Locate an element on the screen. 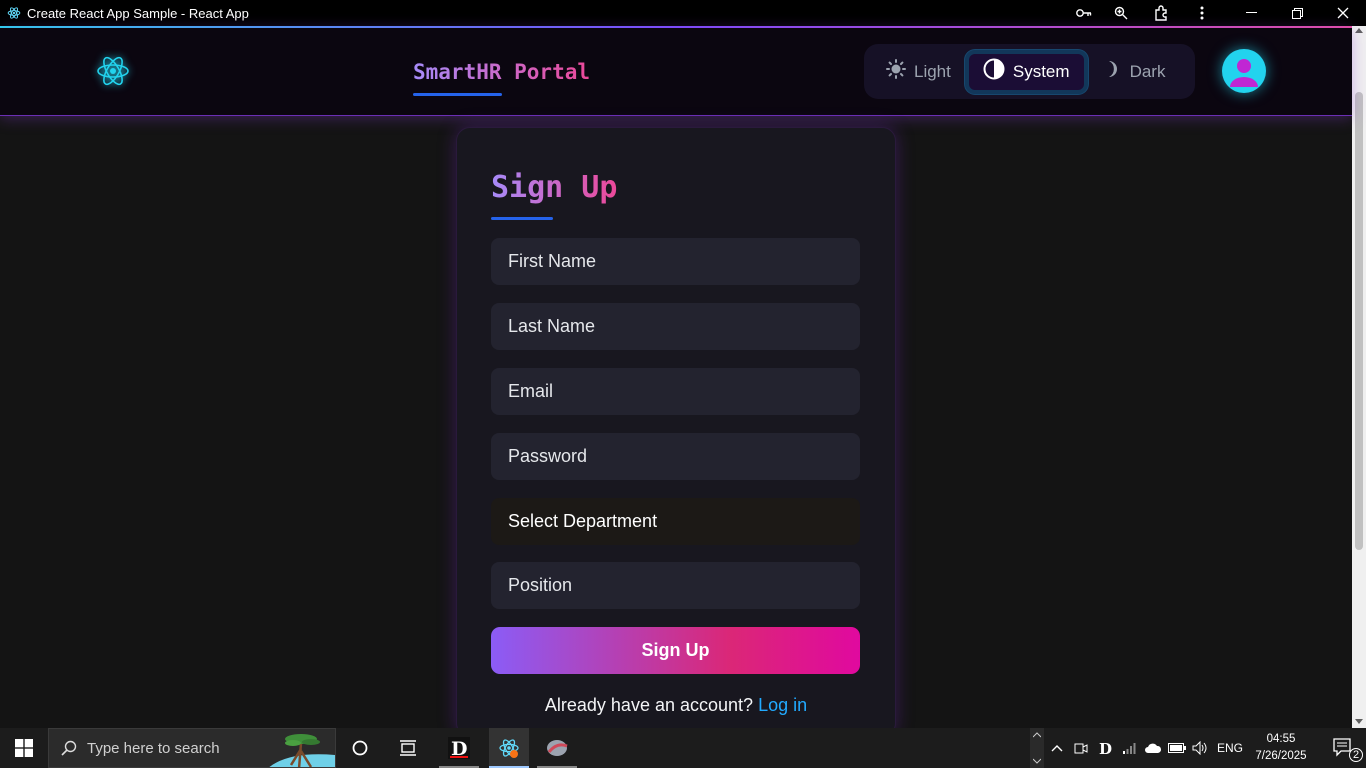 Image resolution: width=1366 pixels, height=768 pixels. react-app-icon is located at coordinates (509, 748).